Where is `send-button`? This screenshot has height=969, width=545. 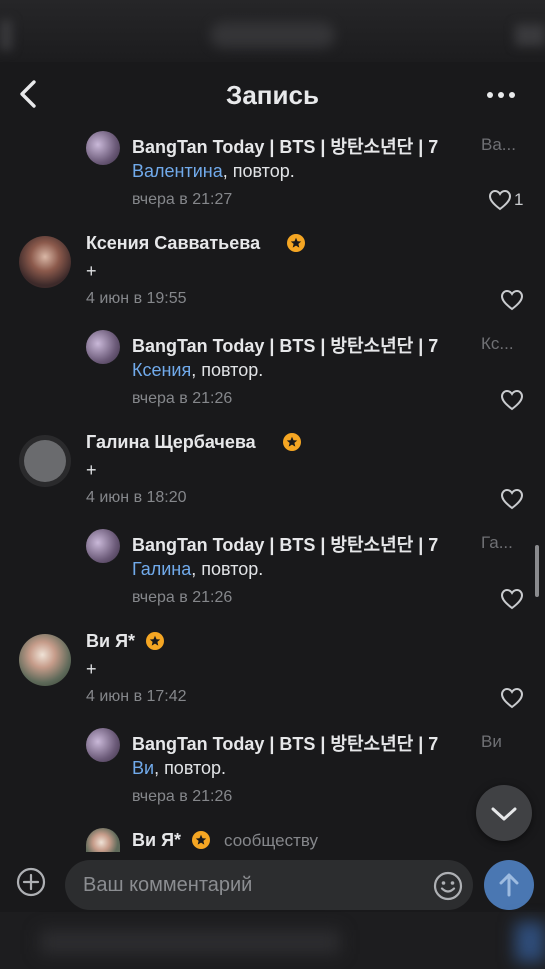
send-button is located at coordinates (509, 885).